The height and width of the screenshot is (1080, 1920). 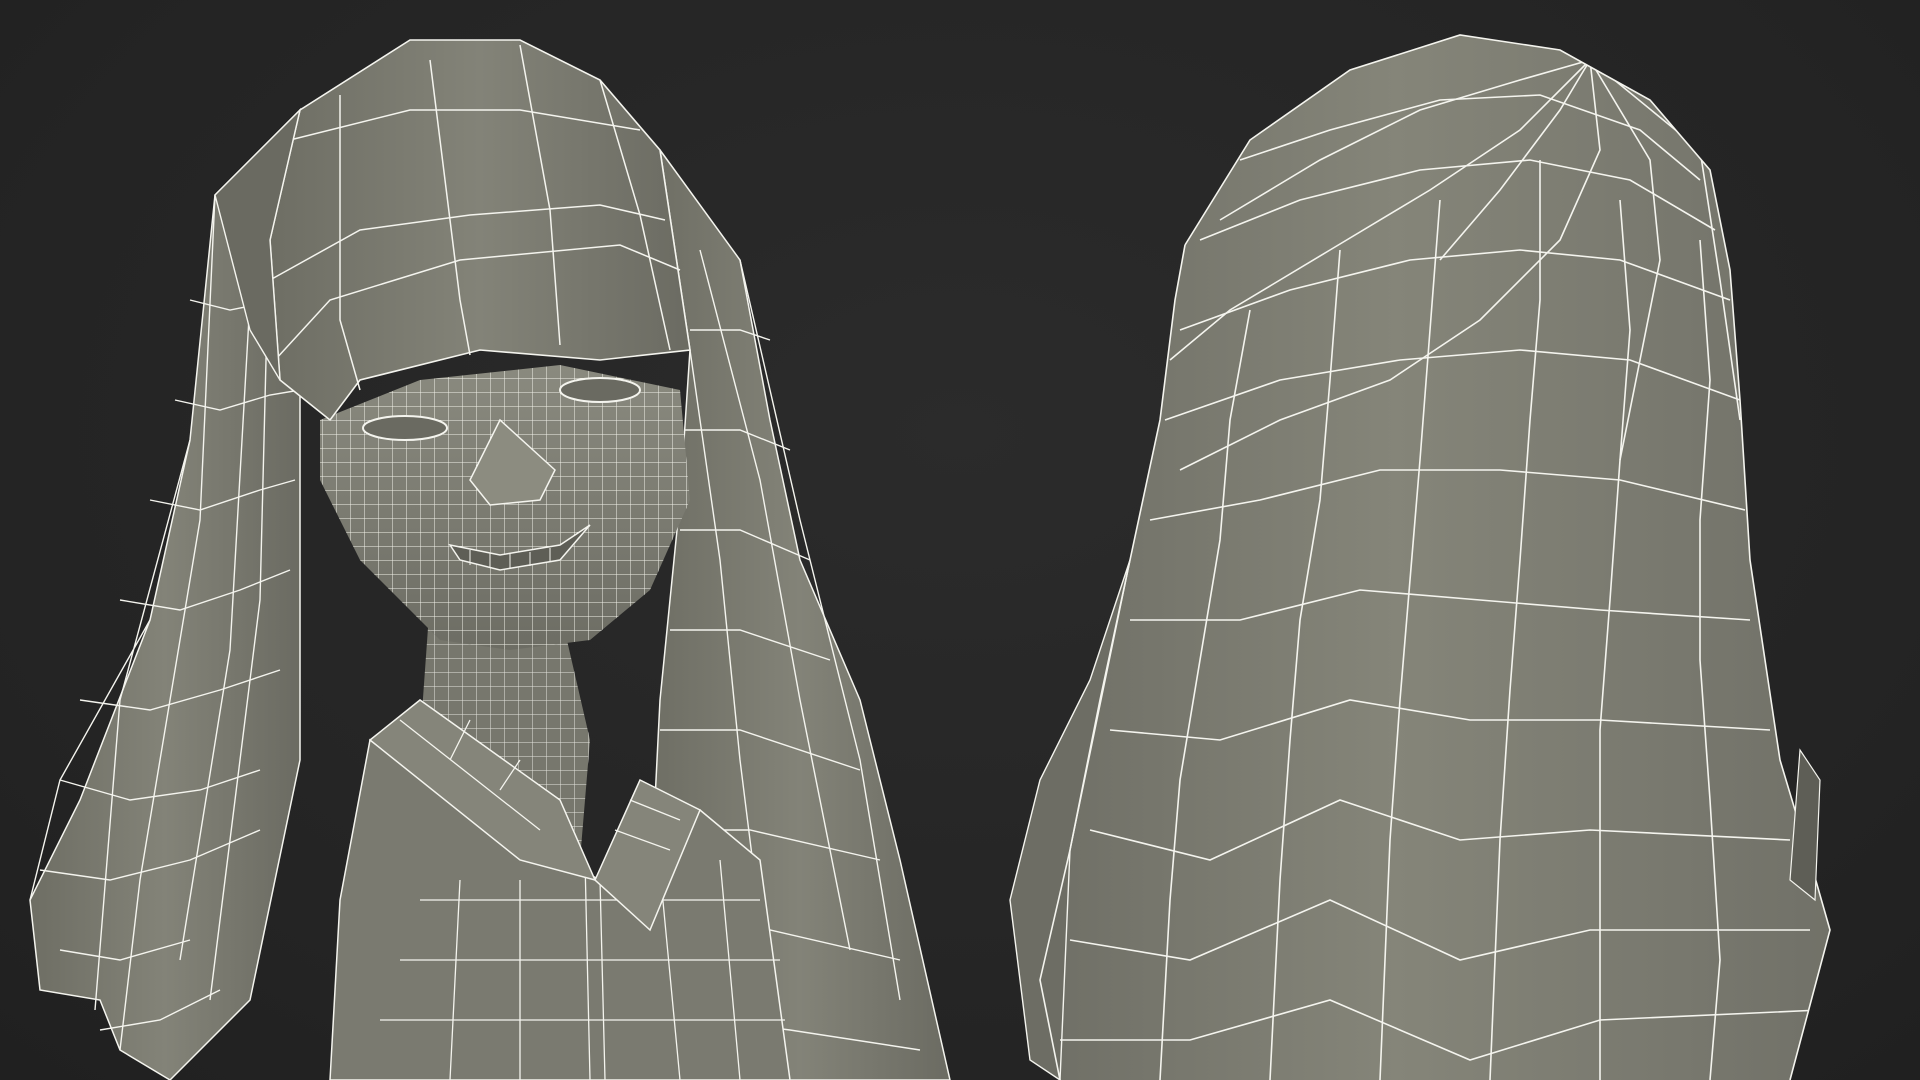 I want to click on front-face, so click(x=505, y=507).